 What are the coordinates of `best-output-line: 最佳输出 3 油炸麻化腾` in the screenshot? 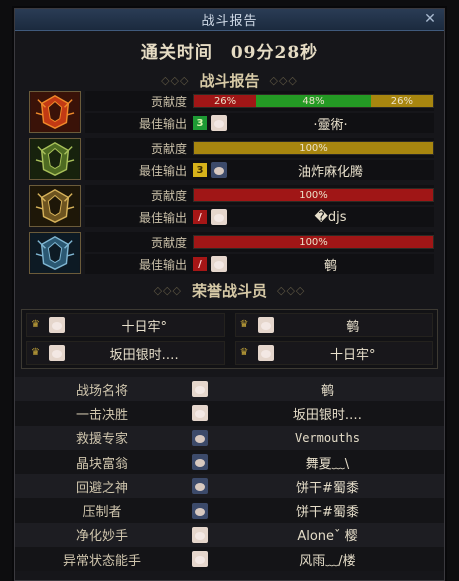 It's located at (259, 170).